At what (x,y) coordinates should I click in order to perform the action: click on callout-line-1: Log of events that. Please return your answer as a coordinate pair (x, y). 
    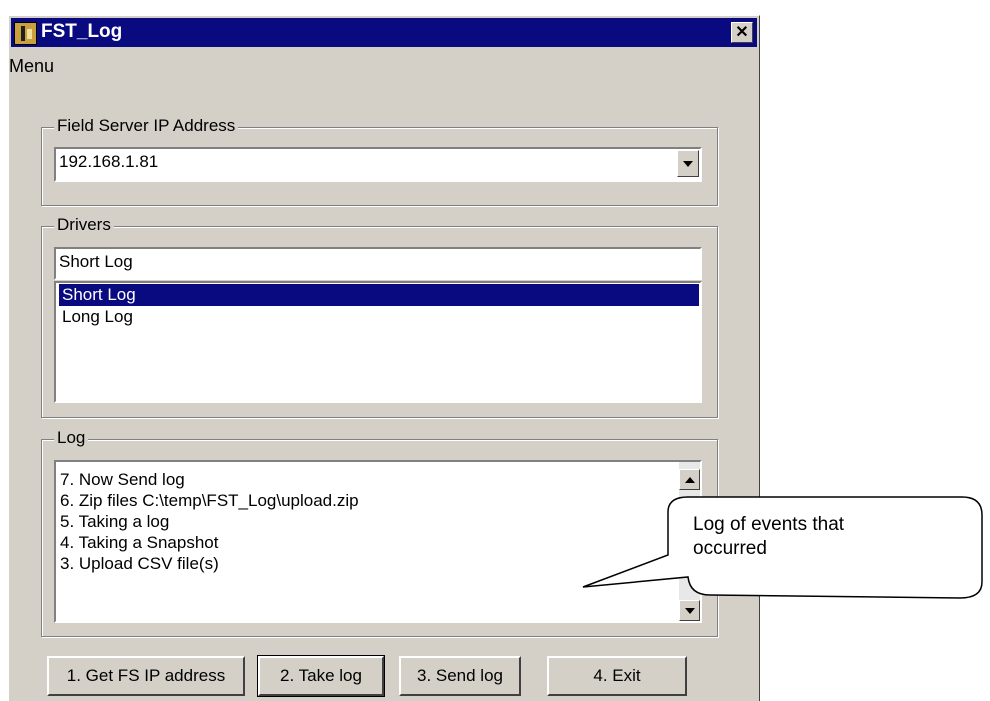
    Looking at the image, I should click on (769, 524).